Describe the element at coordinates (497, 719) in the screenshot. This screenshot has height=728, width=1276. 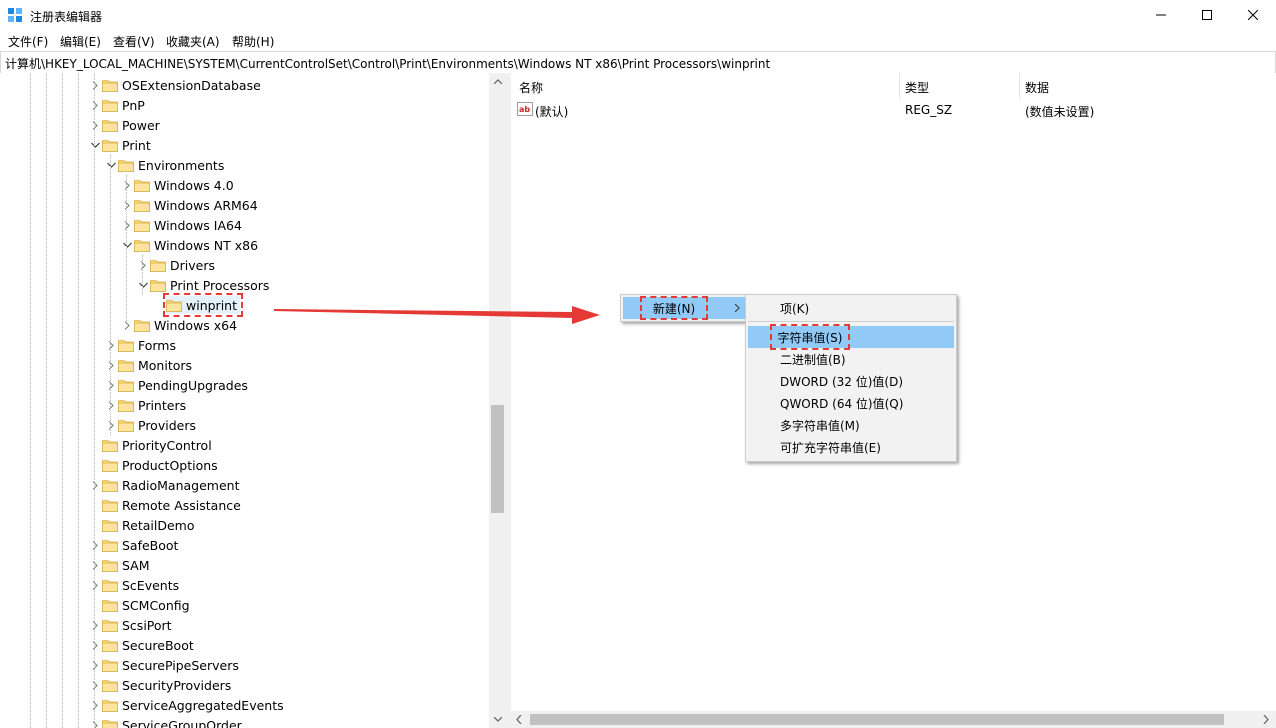
I see `scroll-down-arrow` at that location.